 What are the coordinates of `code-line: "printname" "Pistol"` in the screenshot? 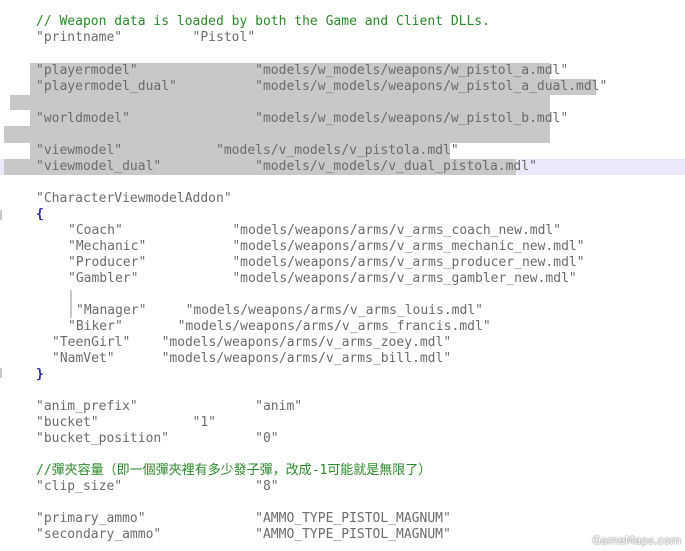 It's located at (145, 38).